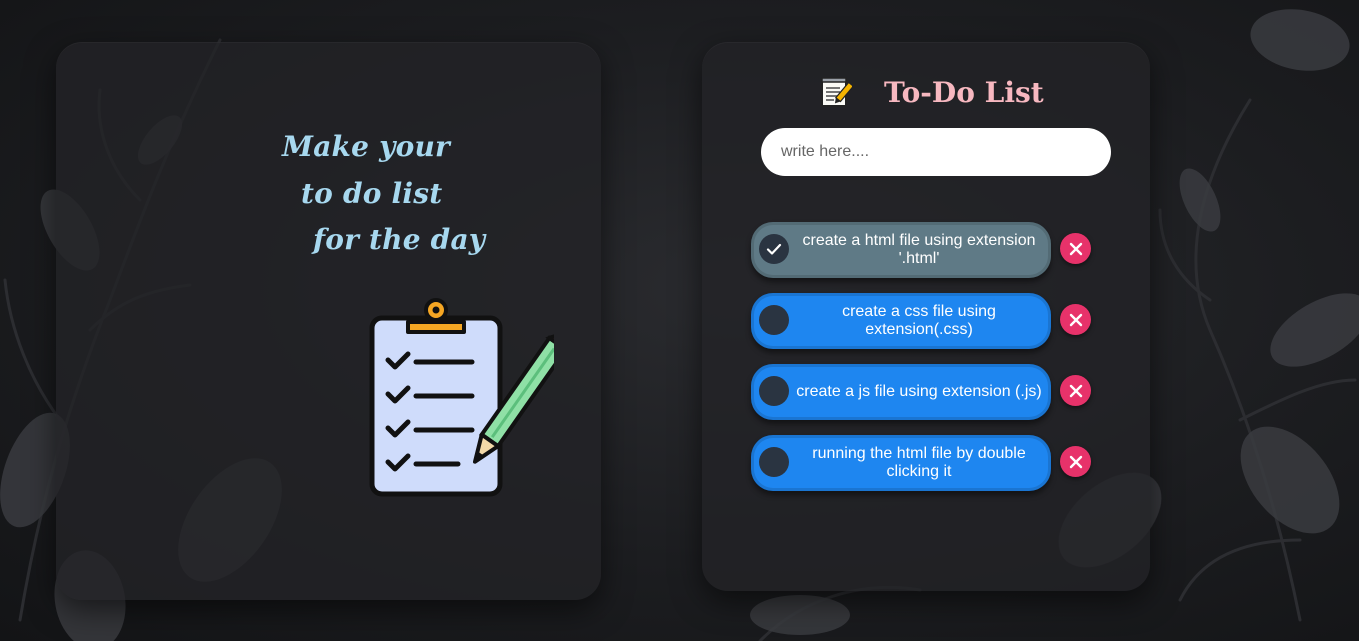  What do you see at coordinates (836, 92) in the screenshot?
I see `memo-icon` at bounding box center [836, 92].